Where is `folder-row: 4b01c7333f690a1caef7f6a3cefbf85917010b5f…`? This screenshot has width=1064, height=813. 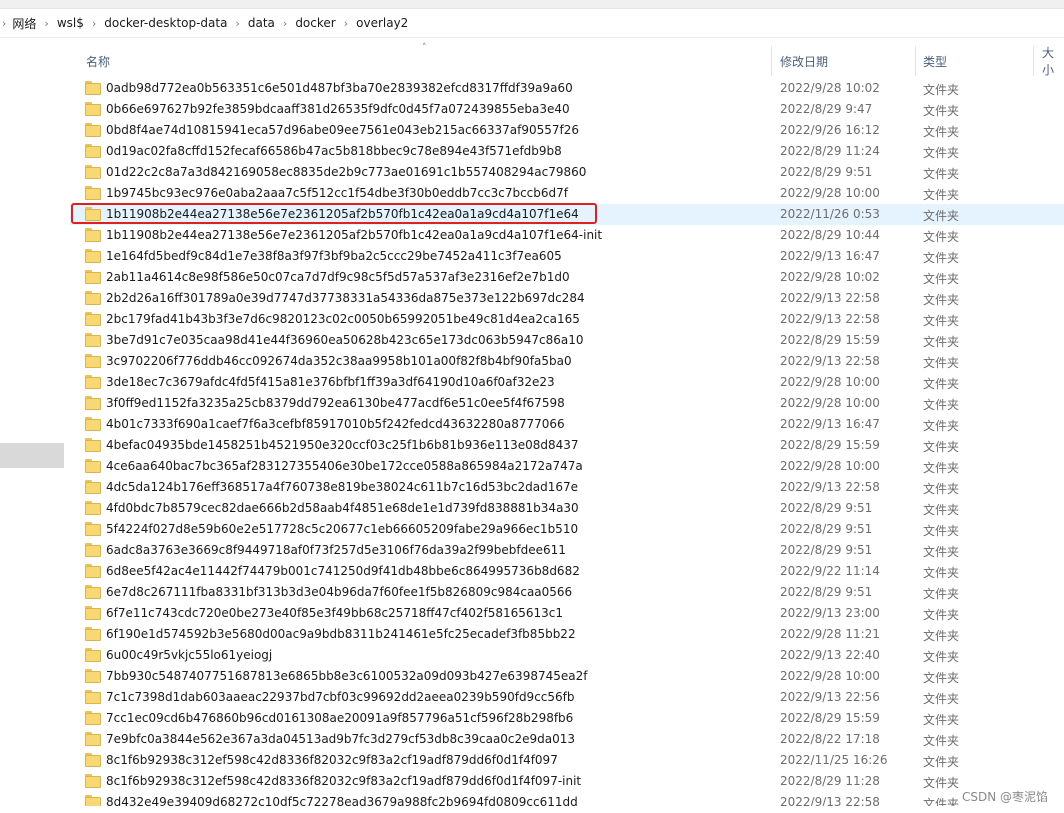 folder-row: 4b01c7333f690a1caef7f6a3cefbf85917010b5f… is located at coordinates (571, 424).